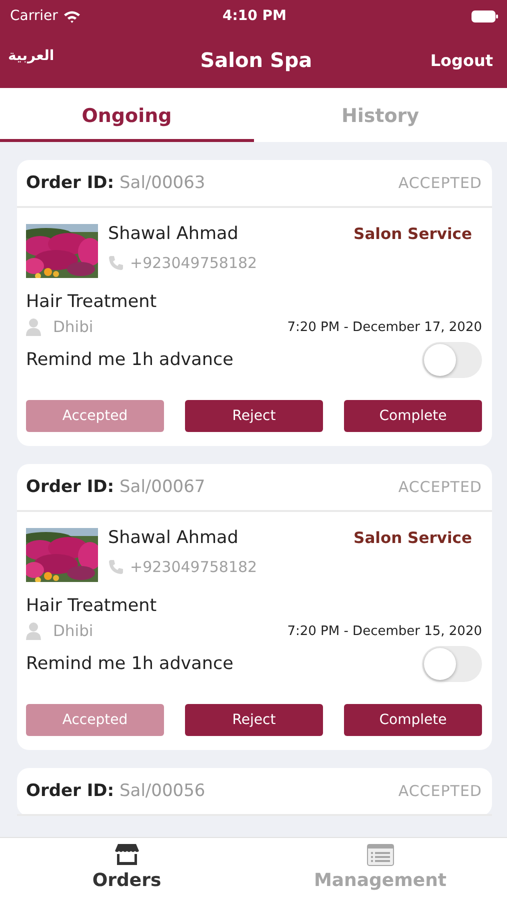 This screenshot has width=507, height=900. I want to click on store-icon, so click(126, 855).